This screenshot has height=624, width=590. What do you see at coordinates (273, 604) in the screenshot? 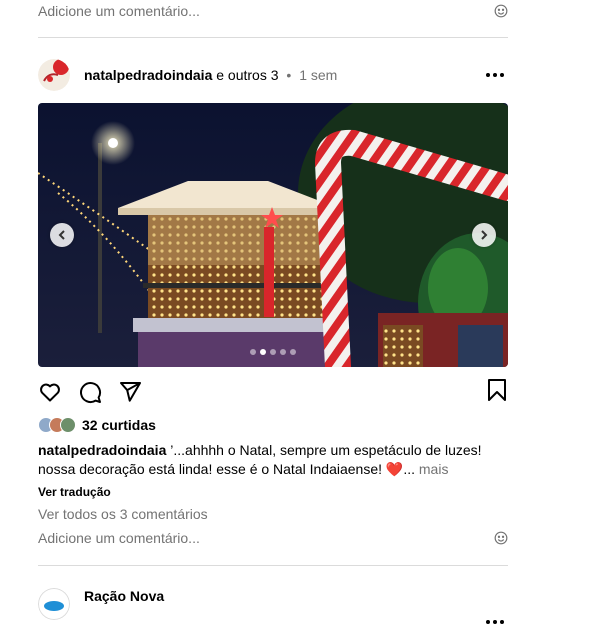
I see `next-post-header: Ração Nova` at bounding box center [273, 604].